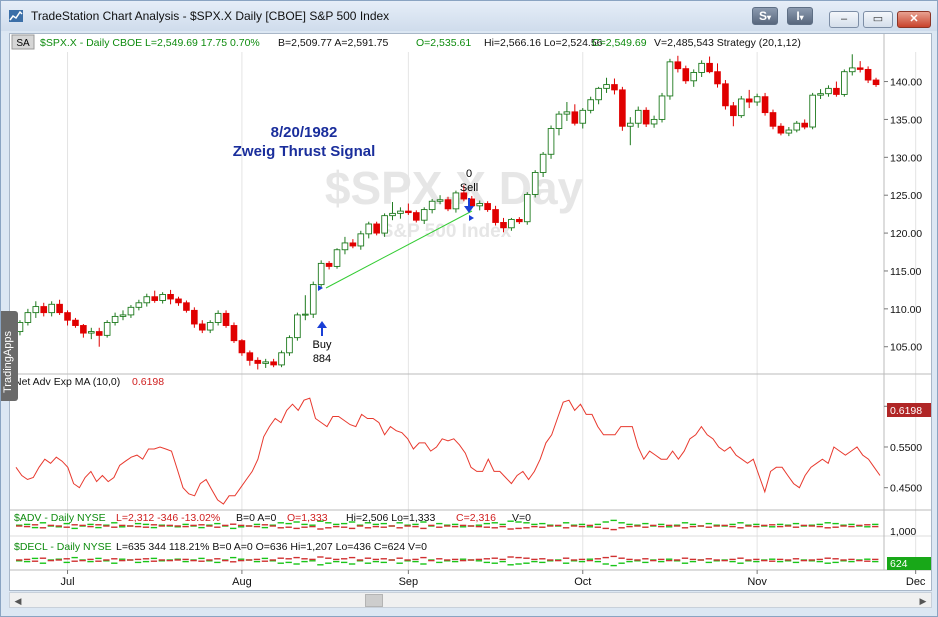  Describe the element at coordinates (18, 601) in the screenshot. I see `scroll-left-icon: ◀` at that location.